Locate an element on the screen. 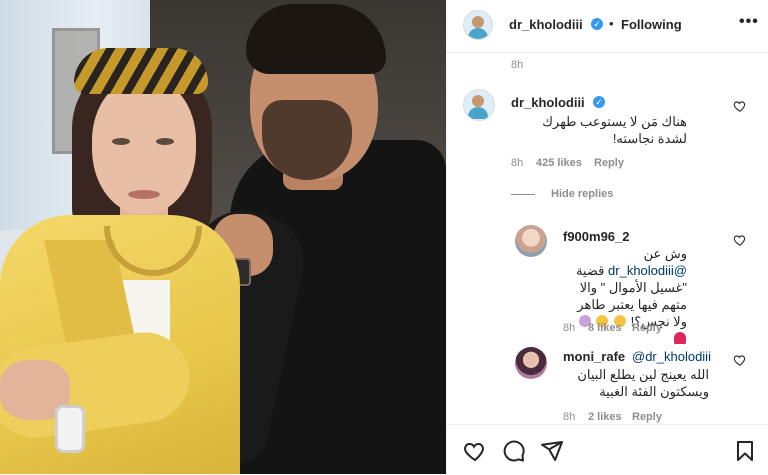 The image size is (768, 475). reply-username: moni_rafe is located at coordinates (594, 356).